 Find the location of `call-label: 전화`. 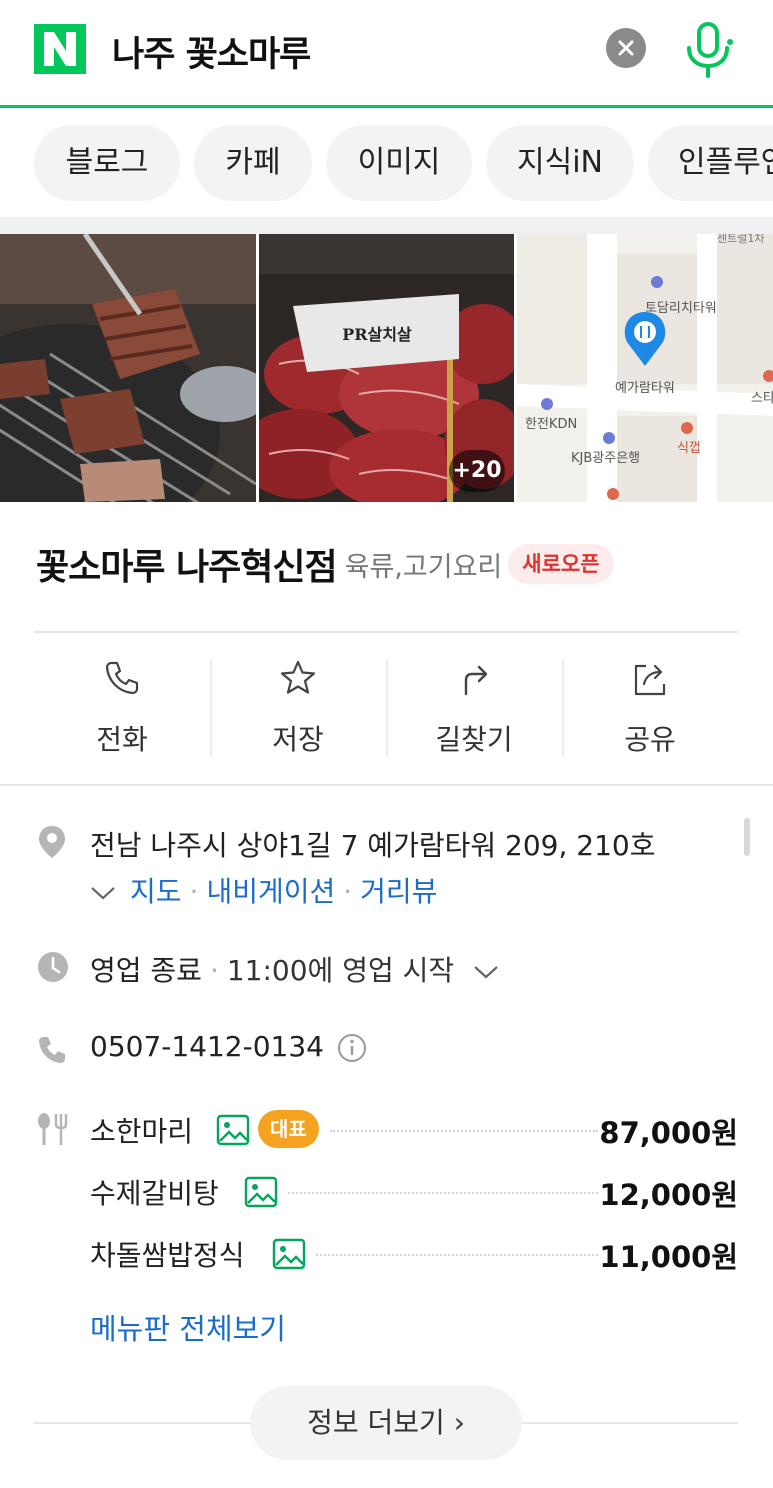

call-label: 전화 is located at coordinates (122, 739).